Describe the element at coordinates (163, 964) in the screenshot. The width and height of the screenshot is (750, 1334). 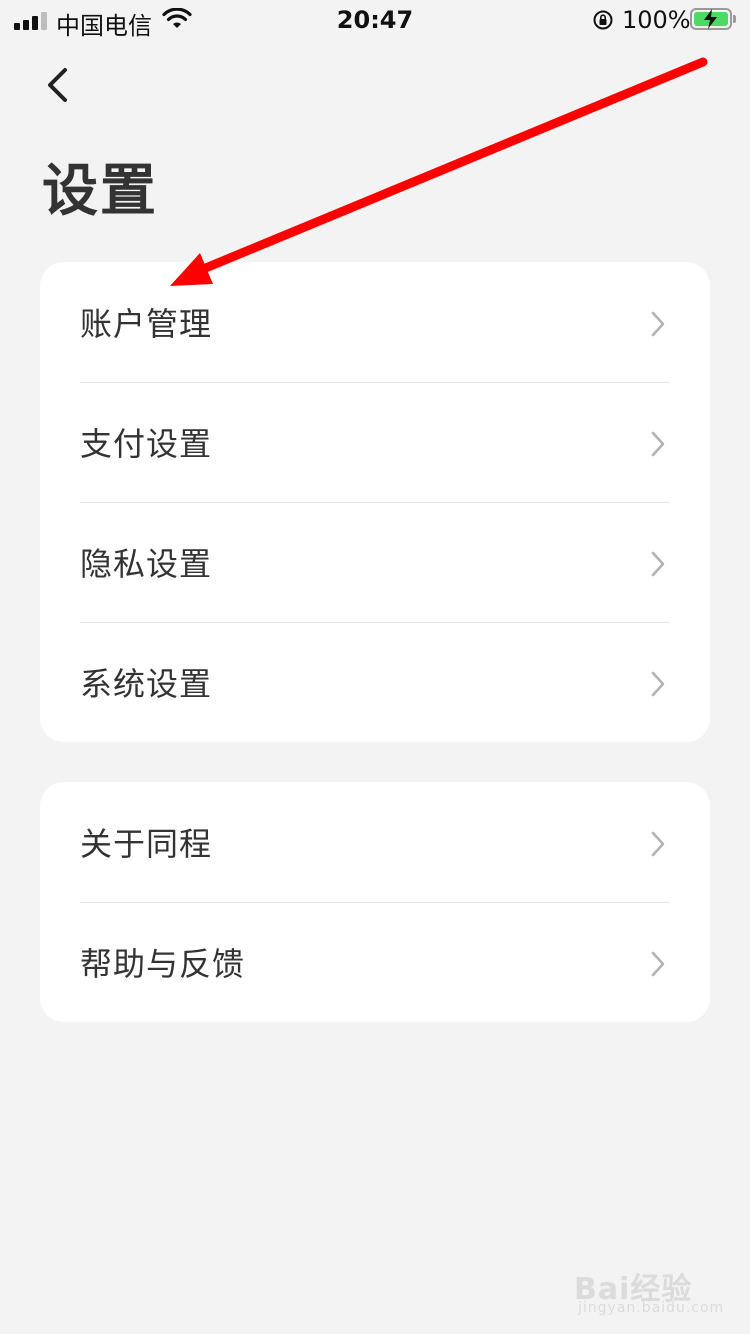
I see `menu-item-label: 帮助与反馈` at that location.